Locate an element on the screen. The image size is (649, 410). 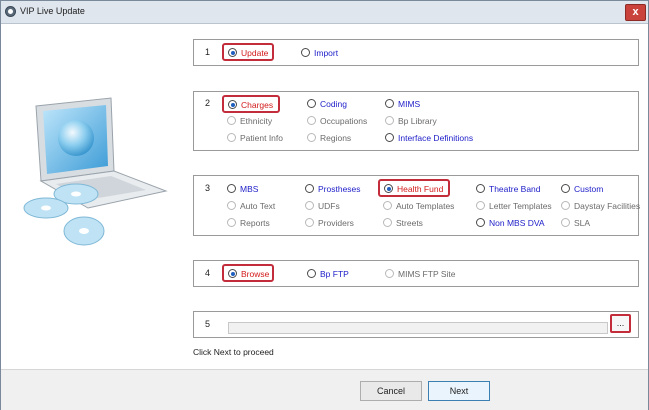
radio-import: Import is located at coordinates (326, 53).